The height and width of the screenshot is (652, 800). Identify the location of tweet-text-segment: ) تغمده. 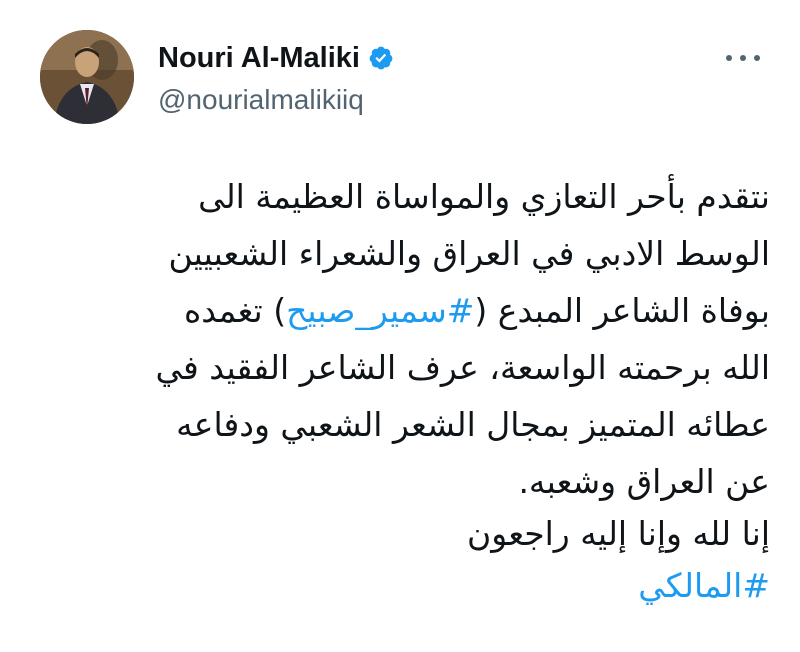
(235, 310).